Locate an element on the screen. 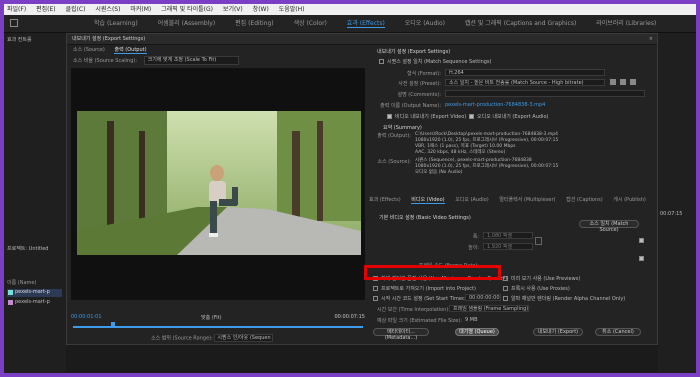  menu-edit: 편집(E) is located at coordinates (46, 9).